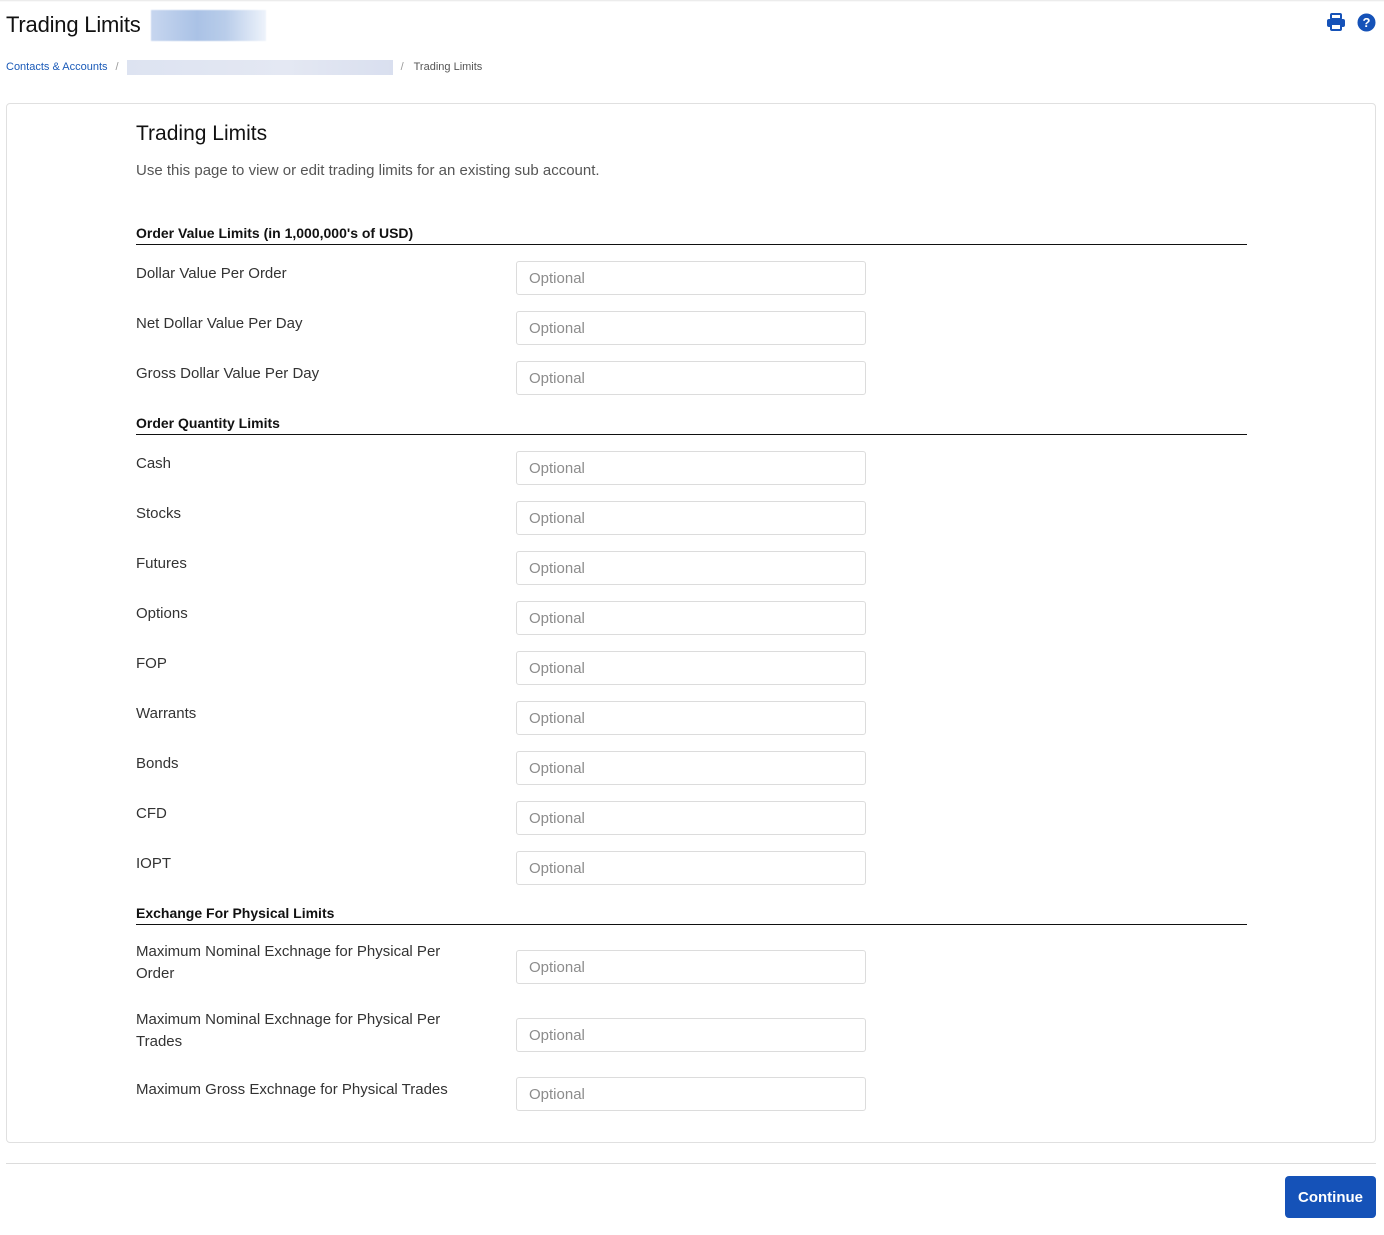  What do you see at coordinates (691, 915) in the screenshot?
I see `section-exchange-for-physical-limits: Exchange For Physical Limits` at bounding box center [691, 915].